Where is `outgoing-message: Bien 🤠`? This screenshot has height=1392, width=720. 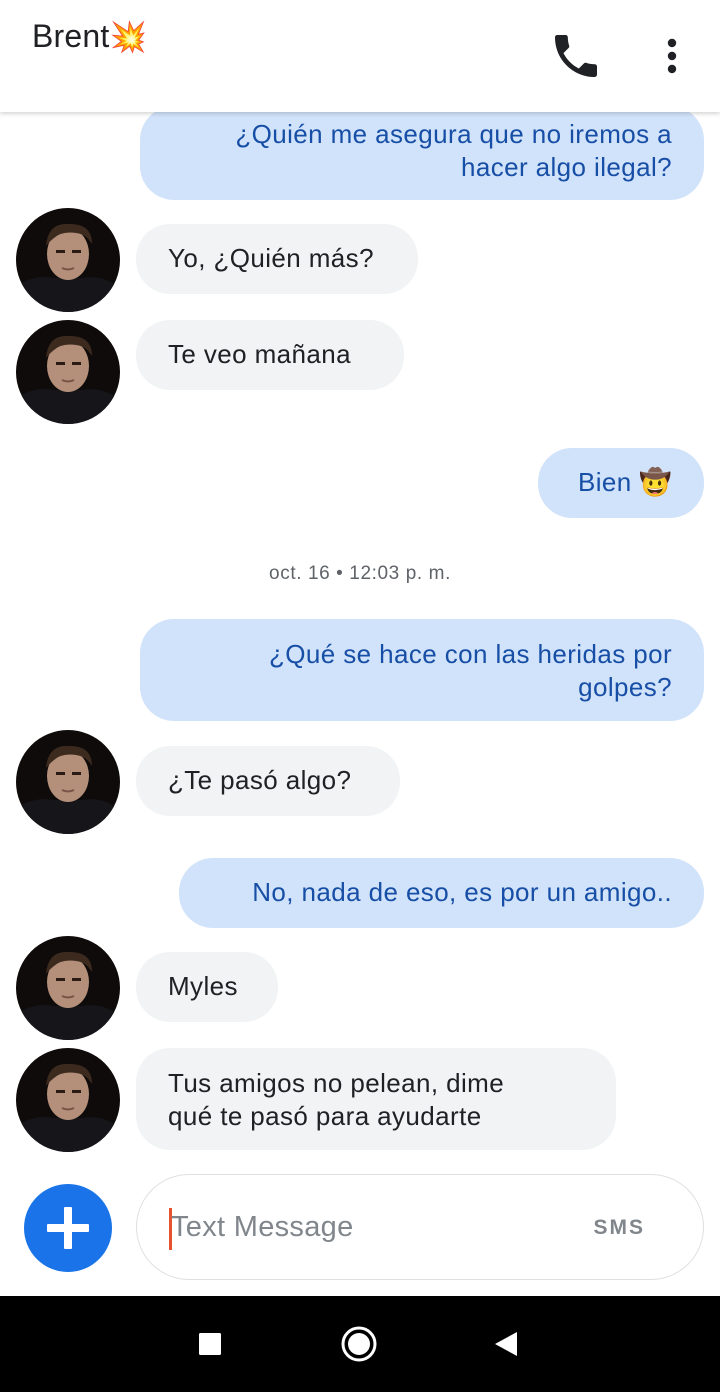
outgoing-message: Bien 🤠 is located at coordinates (621, 483).